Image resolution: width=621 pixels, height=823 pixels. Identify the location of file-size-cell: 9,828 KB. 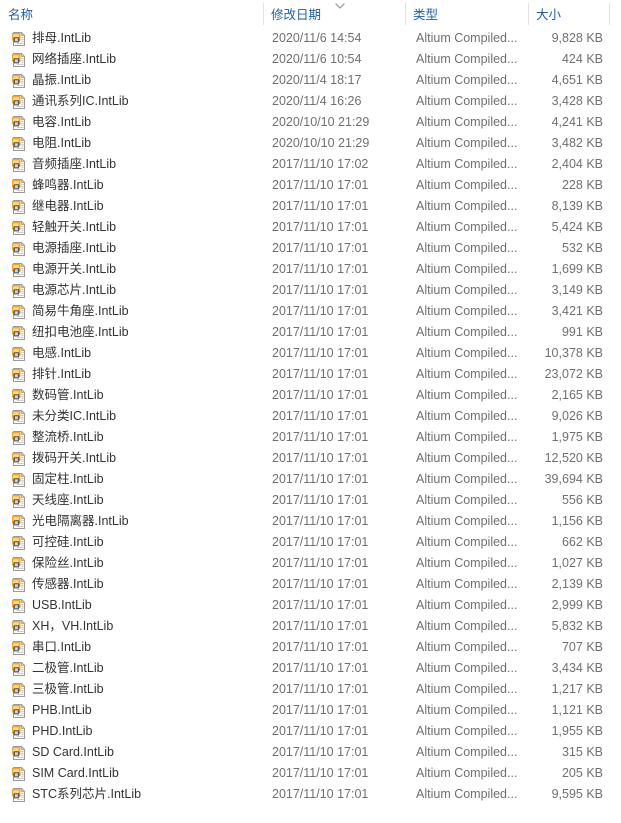
(577, 38).